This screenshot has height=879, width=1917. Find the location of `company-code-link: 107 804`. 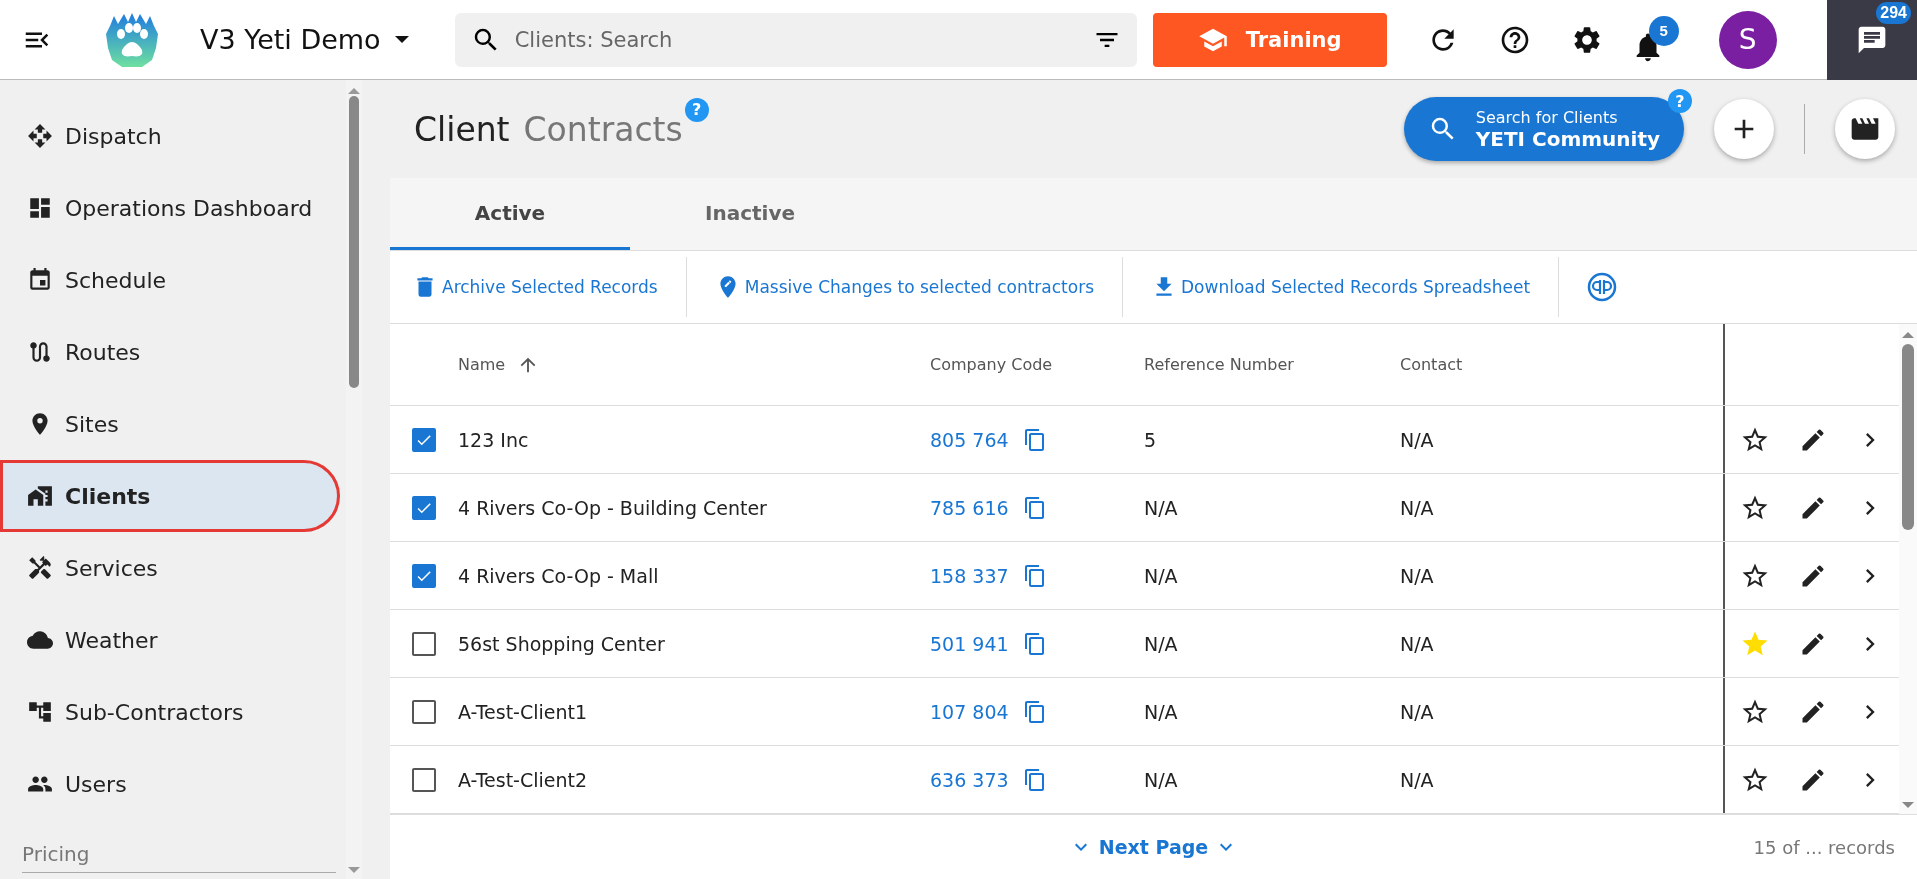

company-code-link: 107 804 is located at coordinates (969, 711).